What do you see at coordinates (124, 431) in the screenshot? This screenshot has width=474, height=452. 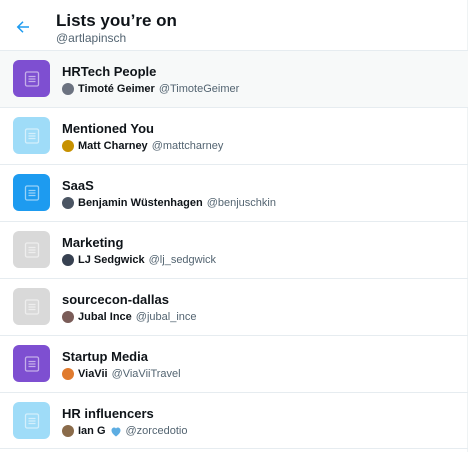 I see `list-owner: Ian G @zorcedotio` at bounding box center [124, 431].